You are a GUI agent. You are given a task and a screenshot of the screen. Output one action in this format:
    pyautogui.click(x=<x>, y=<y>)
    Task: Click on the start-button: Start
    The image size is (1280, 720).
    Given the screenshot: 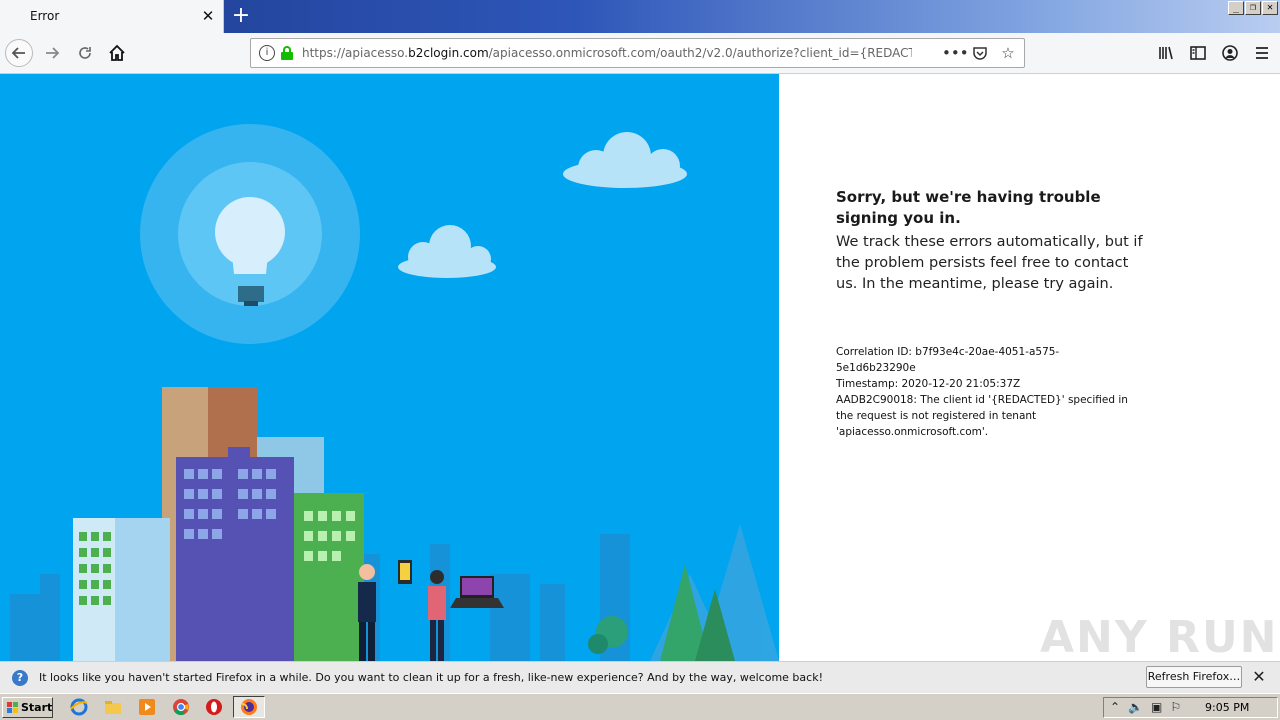 What is the action you would take?
    pyautogui.click(x=27, y=707)
    